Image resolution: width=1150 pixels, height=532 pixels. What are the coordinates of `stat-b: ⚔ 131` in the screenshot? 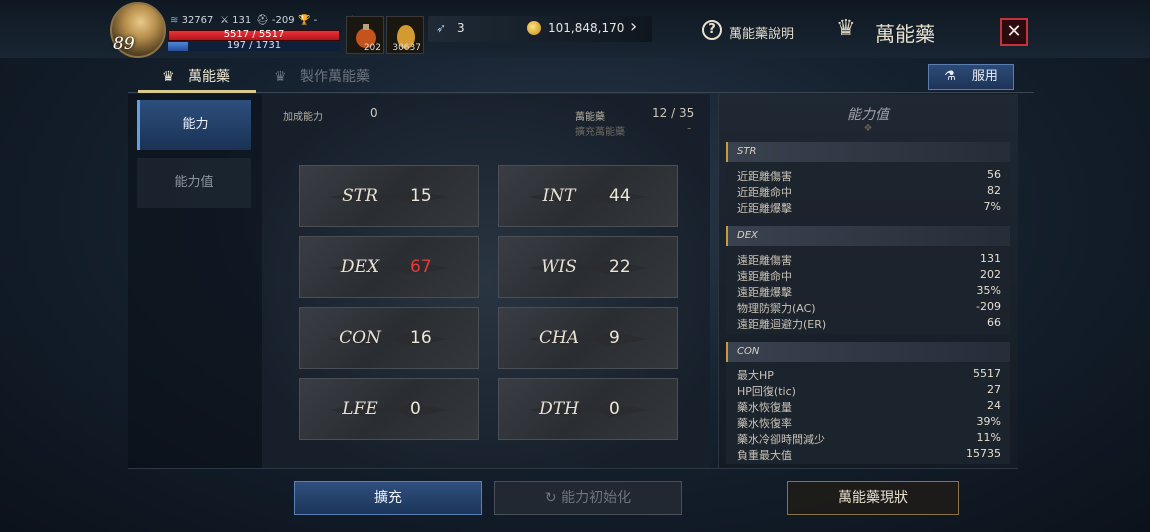 It's located at (236, 20).